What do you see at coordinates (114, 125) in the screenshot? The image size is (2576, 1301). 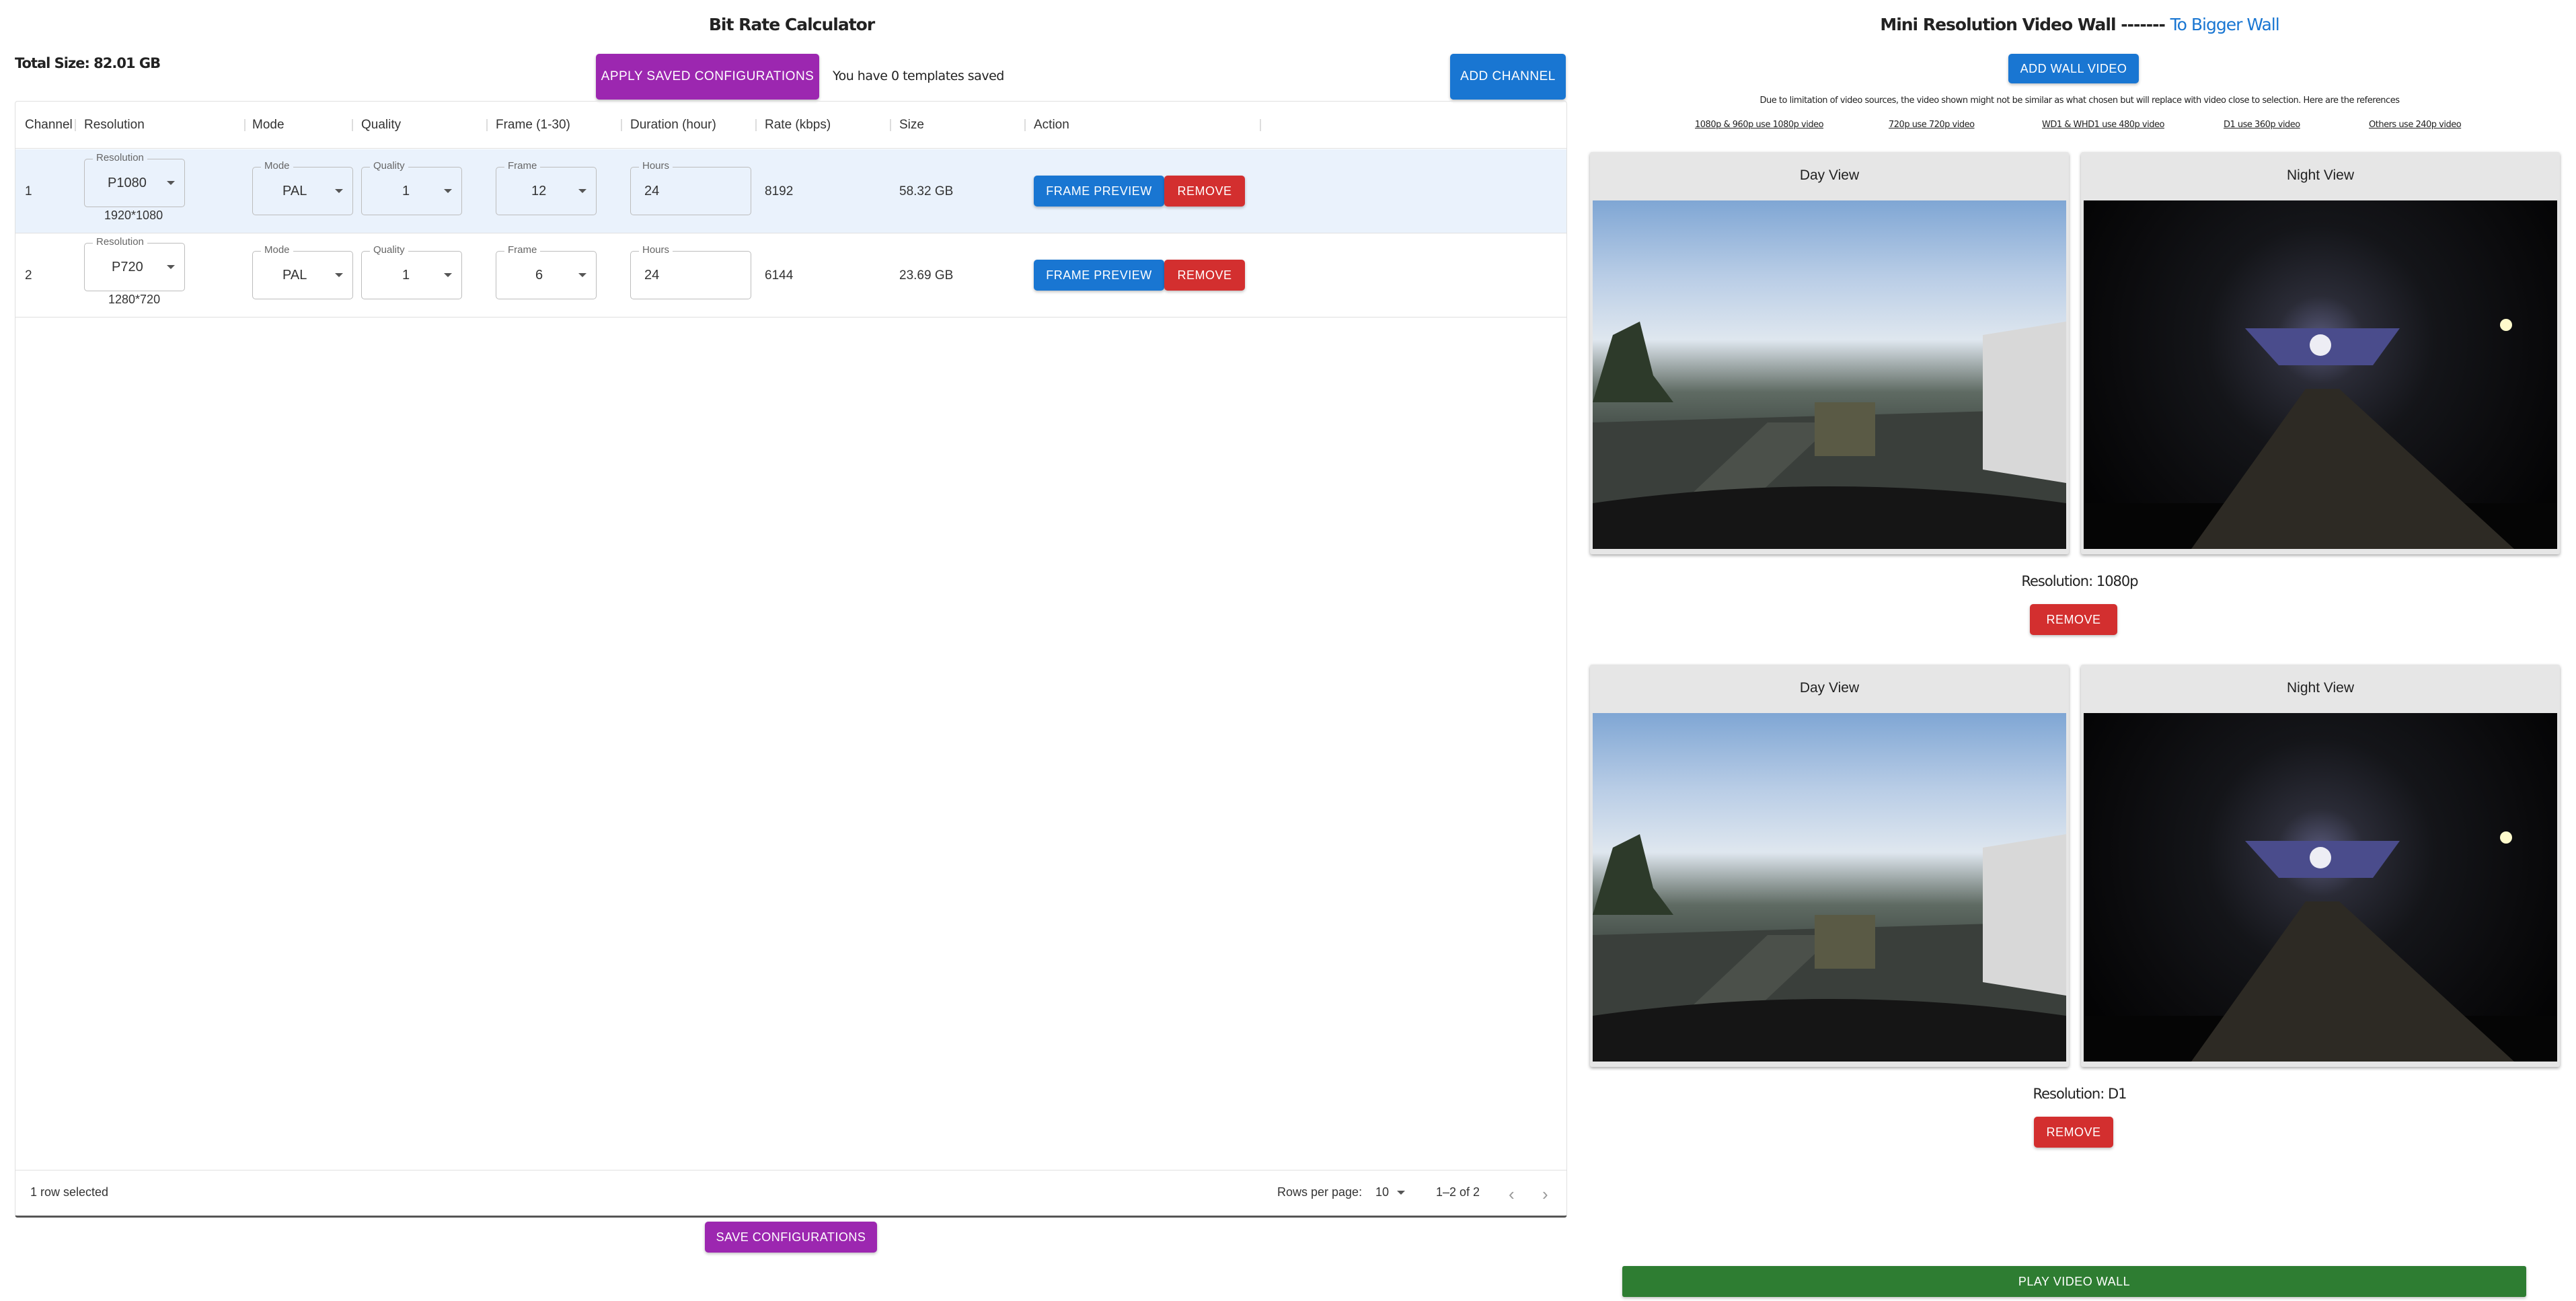 I see `col-header-resolution: Resolution` at bounding box center [114, 125].